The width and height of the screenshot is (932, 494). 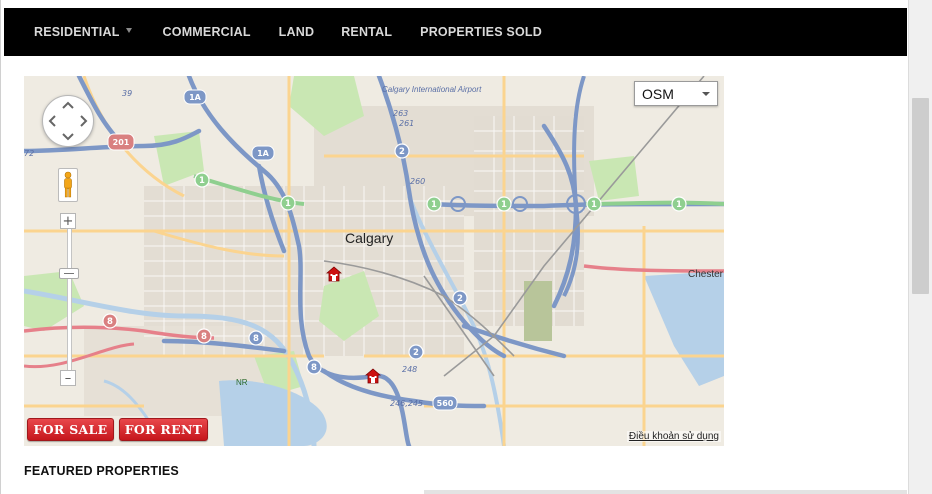 What do you see at coordinates (445, 403) in the screenshot?
I see `svg-text: 560` at bounding box center [445, 403].